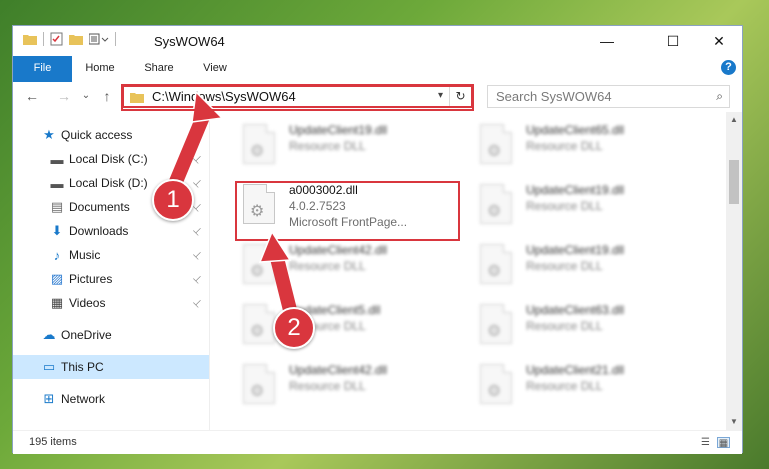  Describe the element at coordinates (584, 146) in the screenshot. I see `file-item: ⚙ UpdateClient65.dll Resource DLL` at that location.